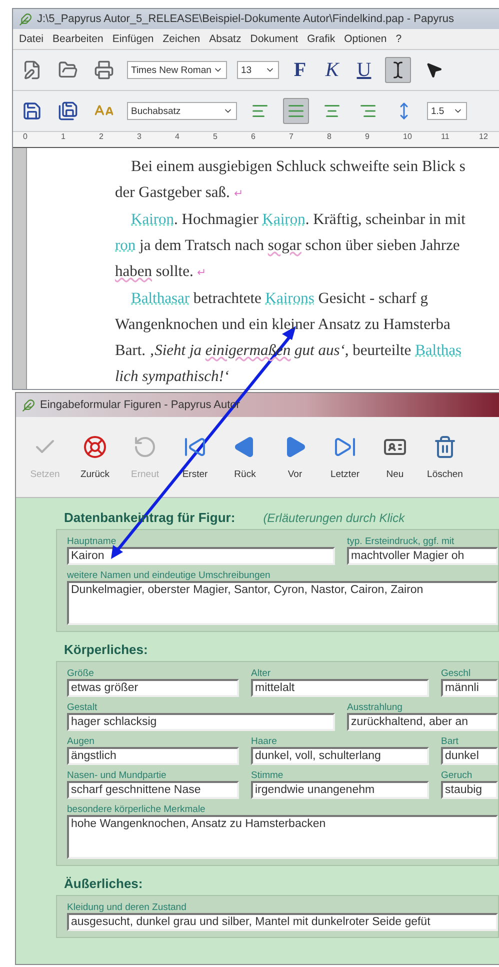  Describe the element at coordinates (298, 220) in the screenshot. I see `text-line: Kairon. Hochmagier Kairon. Kräftig, scheinbar in mit` at that location.